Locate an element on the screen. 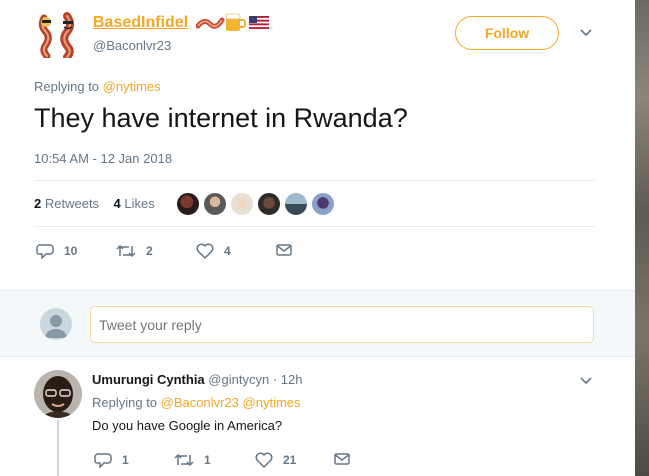 This screenshot has width=649, height=476. current-user-avatar is located at coordinates (56, 324).